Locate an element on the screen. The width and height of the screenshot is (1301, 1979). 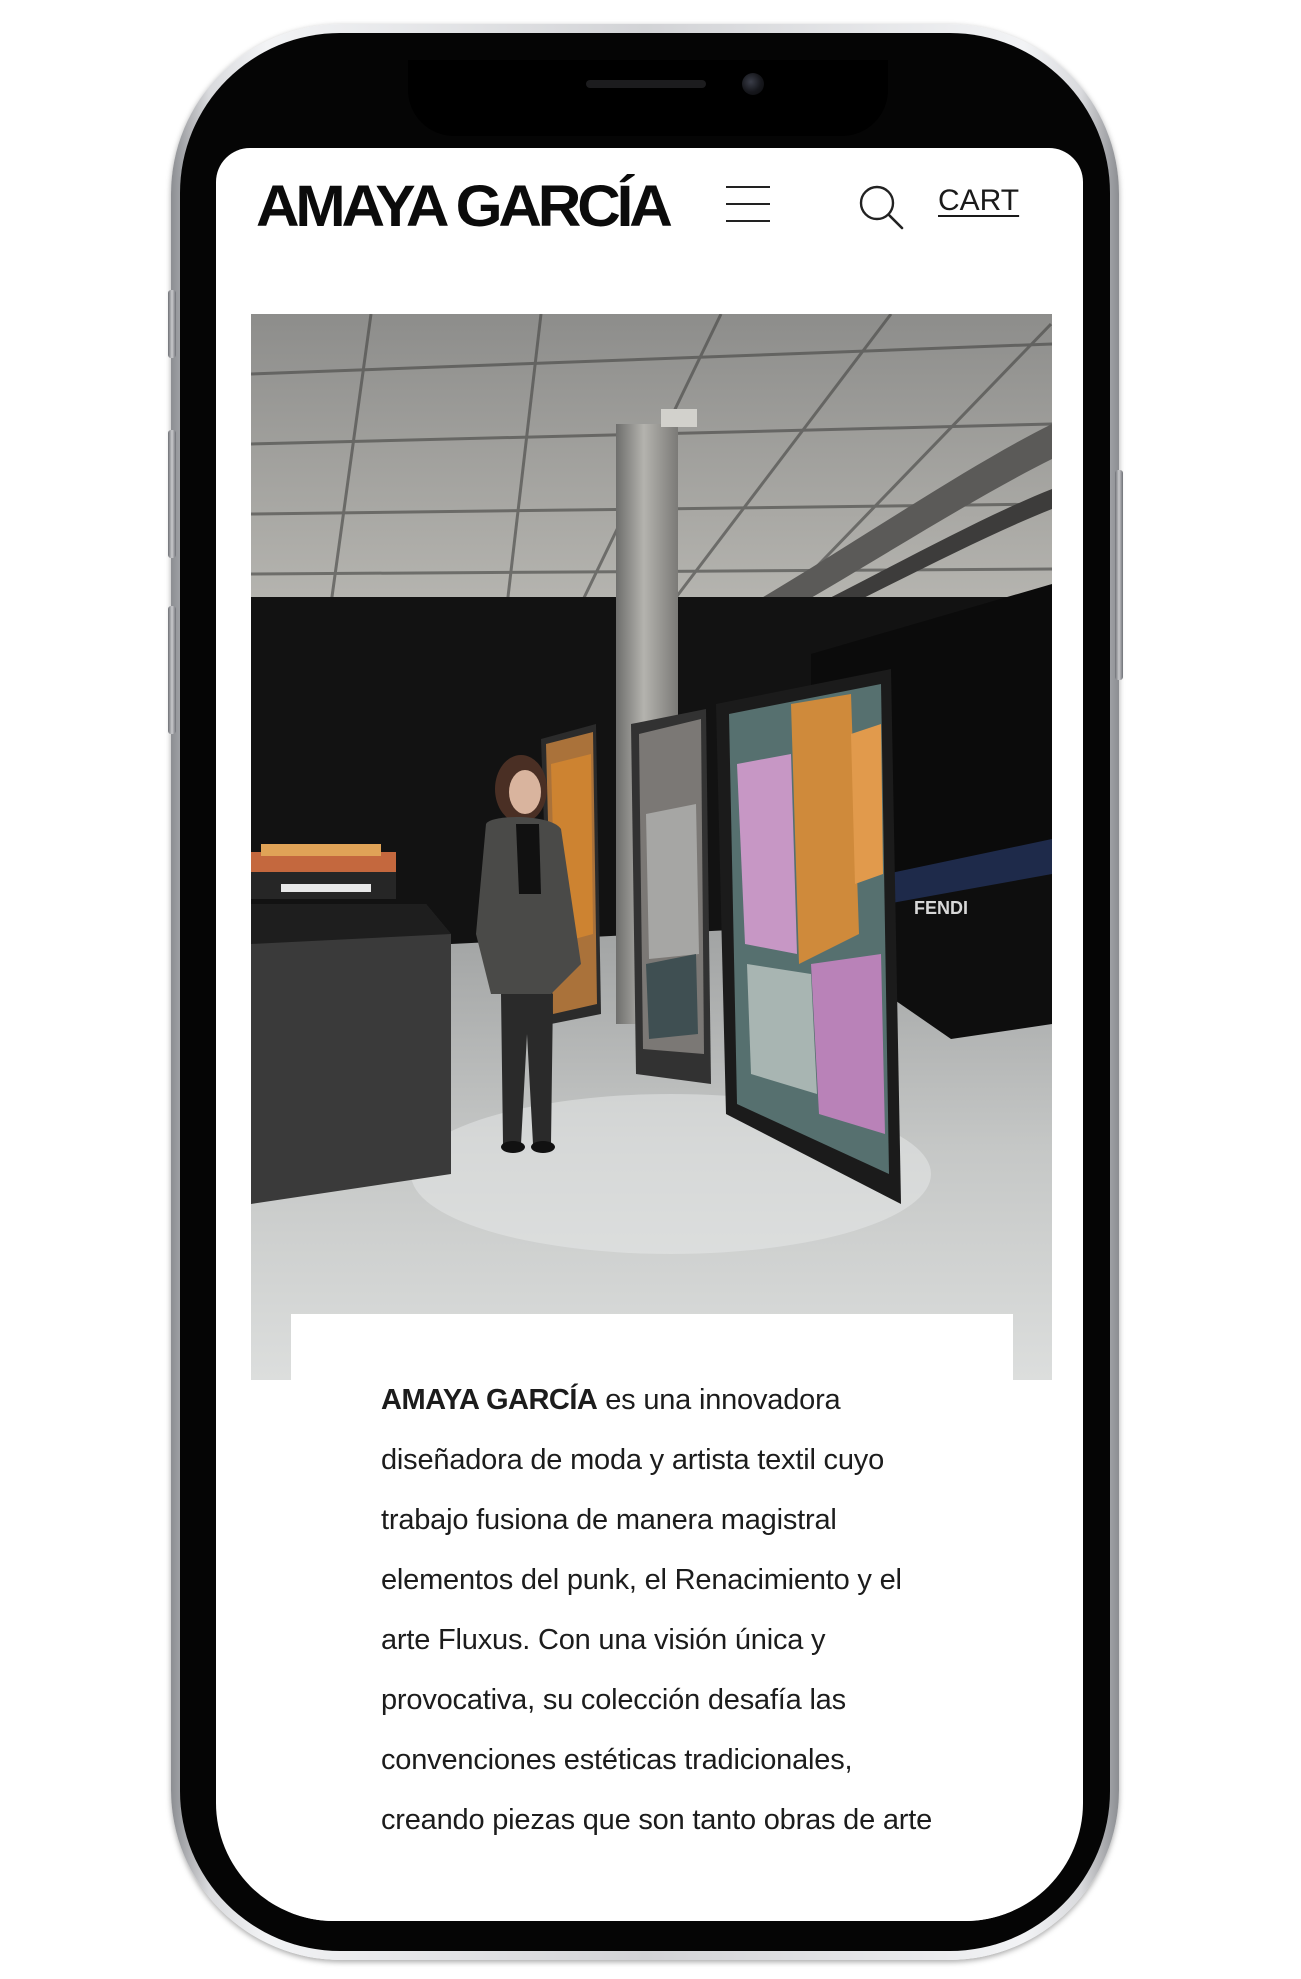
cart-link: CART is located at coordinates (978, 201).